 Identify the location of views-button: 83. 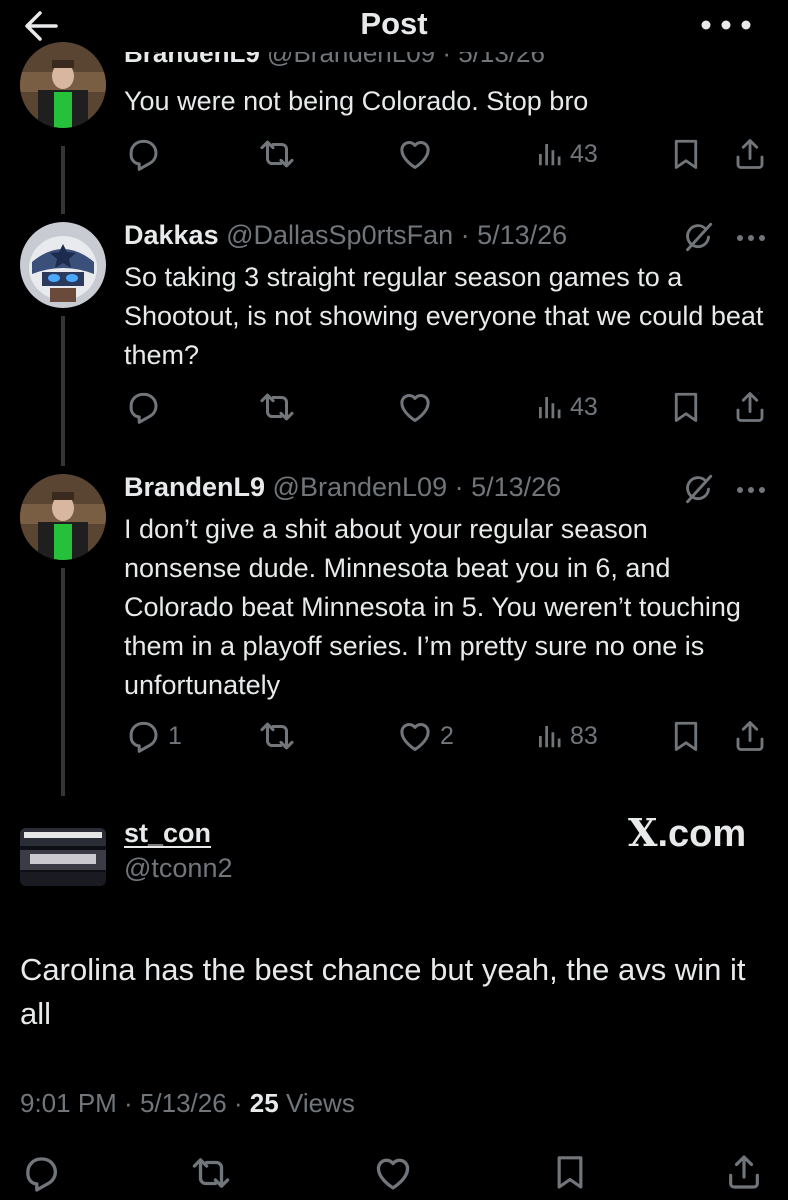
(566, 736).